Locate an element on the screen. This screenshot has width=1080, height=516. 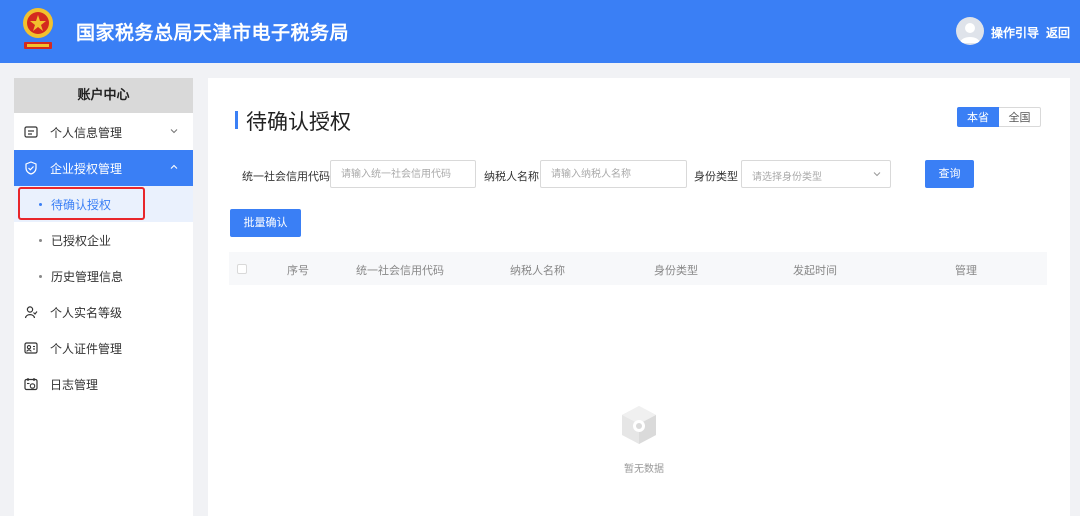
title-accent-bar is located at coordinates (236, 120).